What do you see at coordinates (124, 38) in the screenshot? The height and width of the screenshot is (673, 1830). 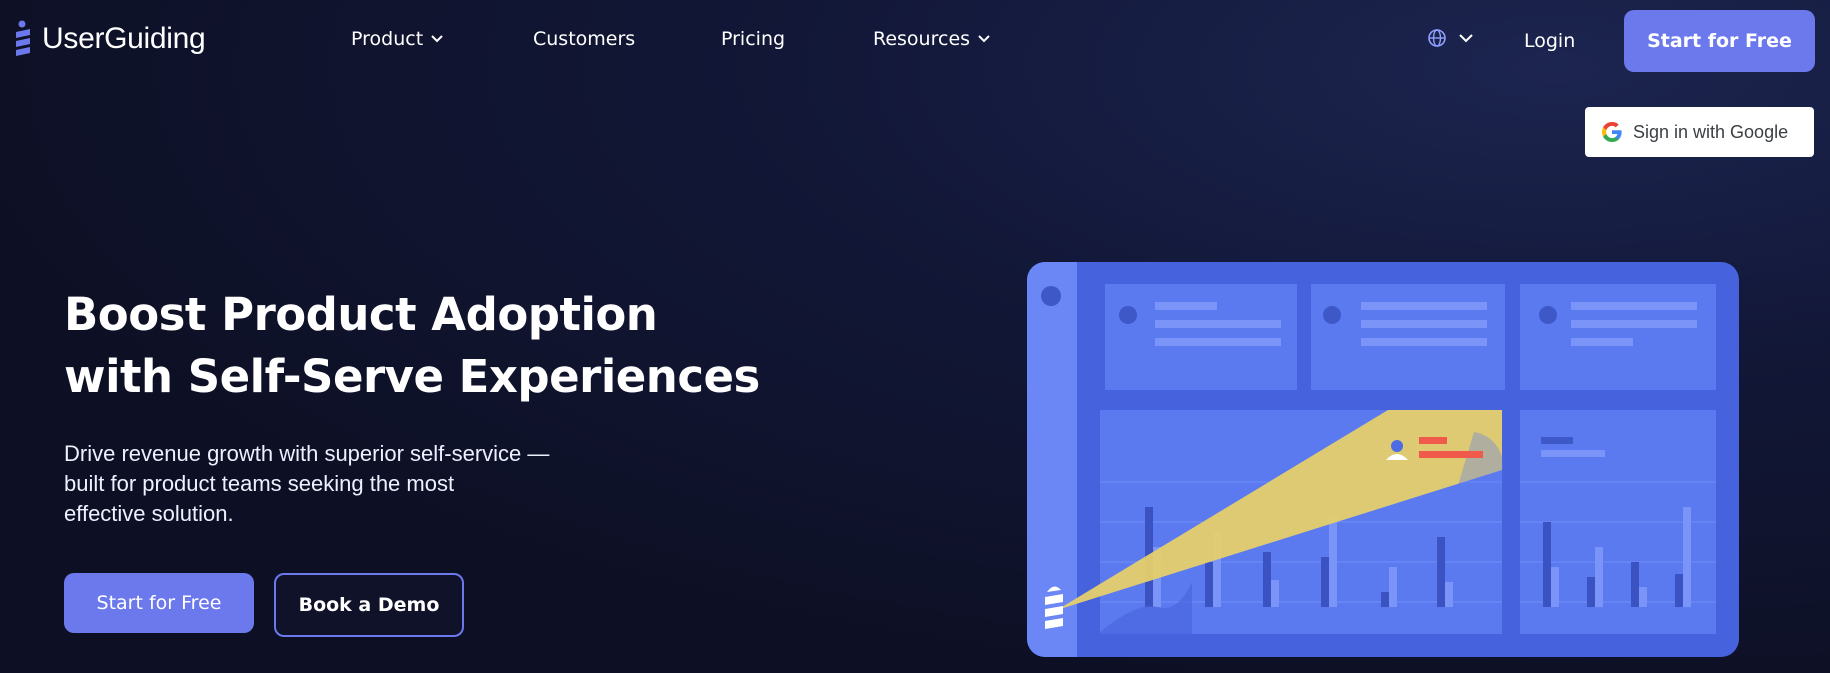 I see `logo-wordmark: UserGuiding` at bounding box center [124, 38].